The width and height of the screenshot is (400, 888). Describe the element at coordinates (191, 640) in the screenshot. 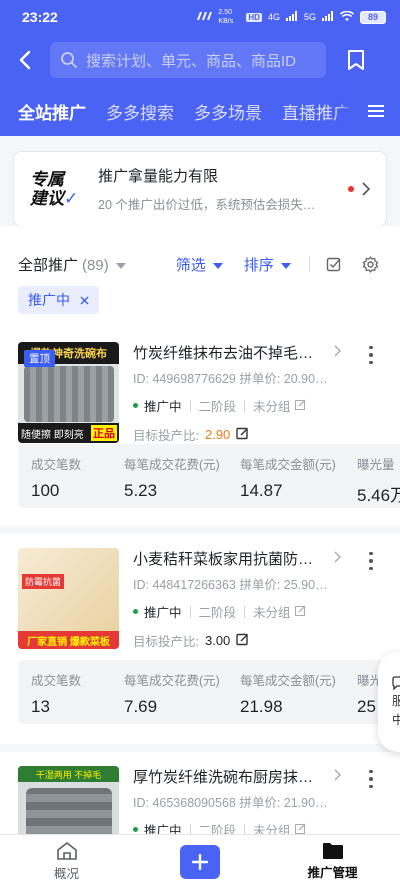

I see `target-roi-line: 目标投产比: 3.00` at that location.